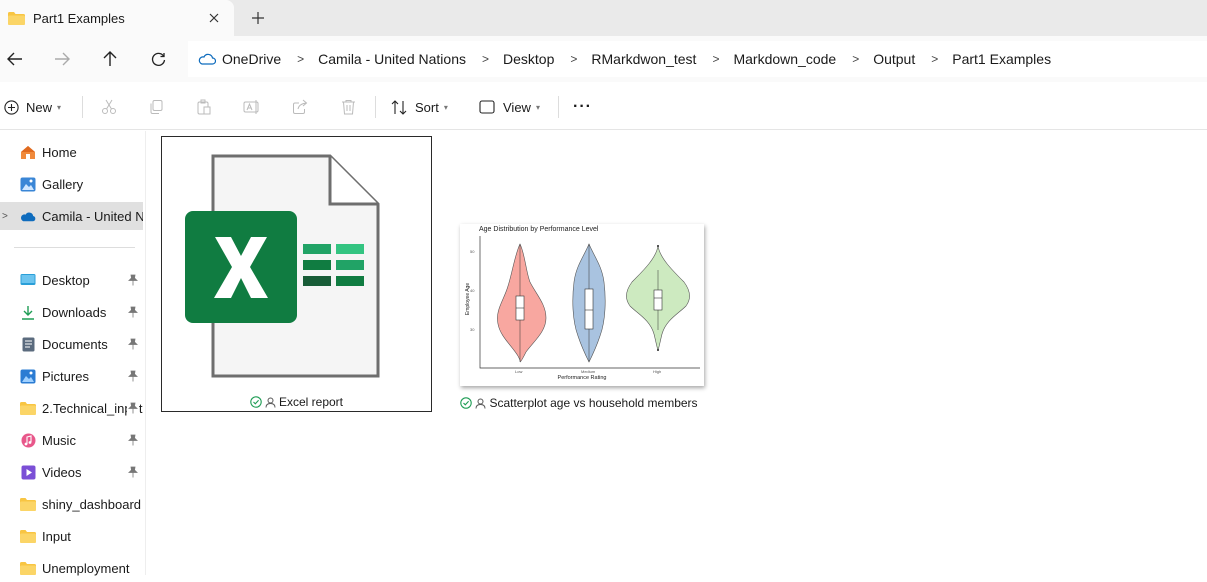  Describe the element at coordinates (1001, 59) in the screenshot. I see `breadcrumb-part1-examples: Part1 Examples` at that location.